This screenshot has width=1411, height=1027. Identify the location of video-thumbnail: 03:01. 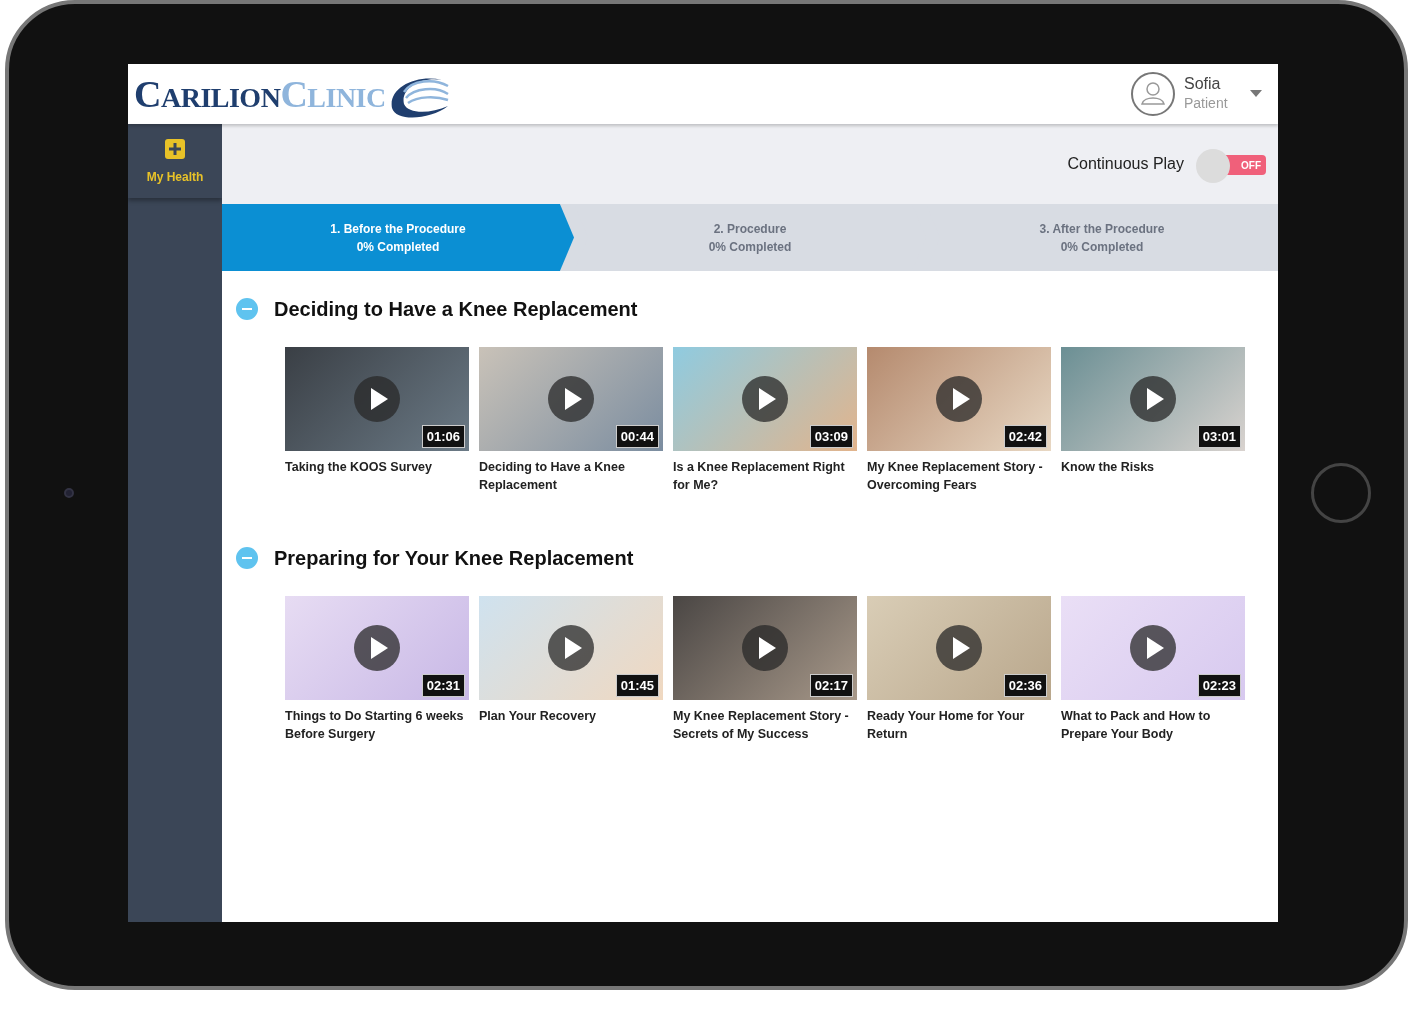
(1153, 399).